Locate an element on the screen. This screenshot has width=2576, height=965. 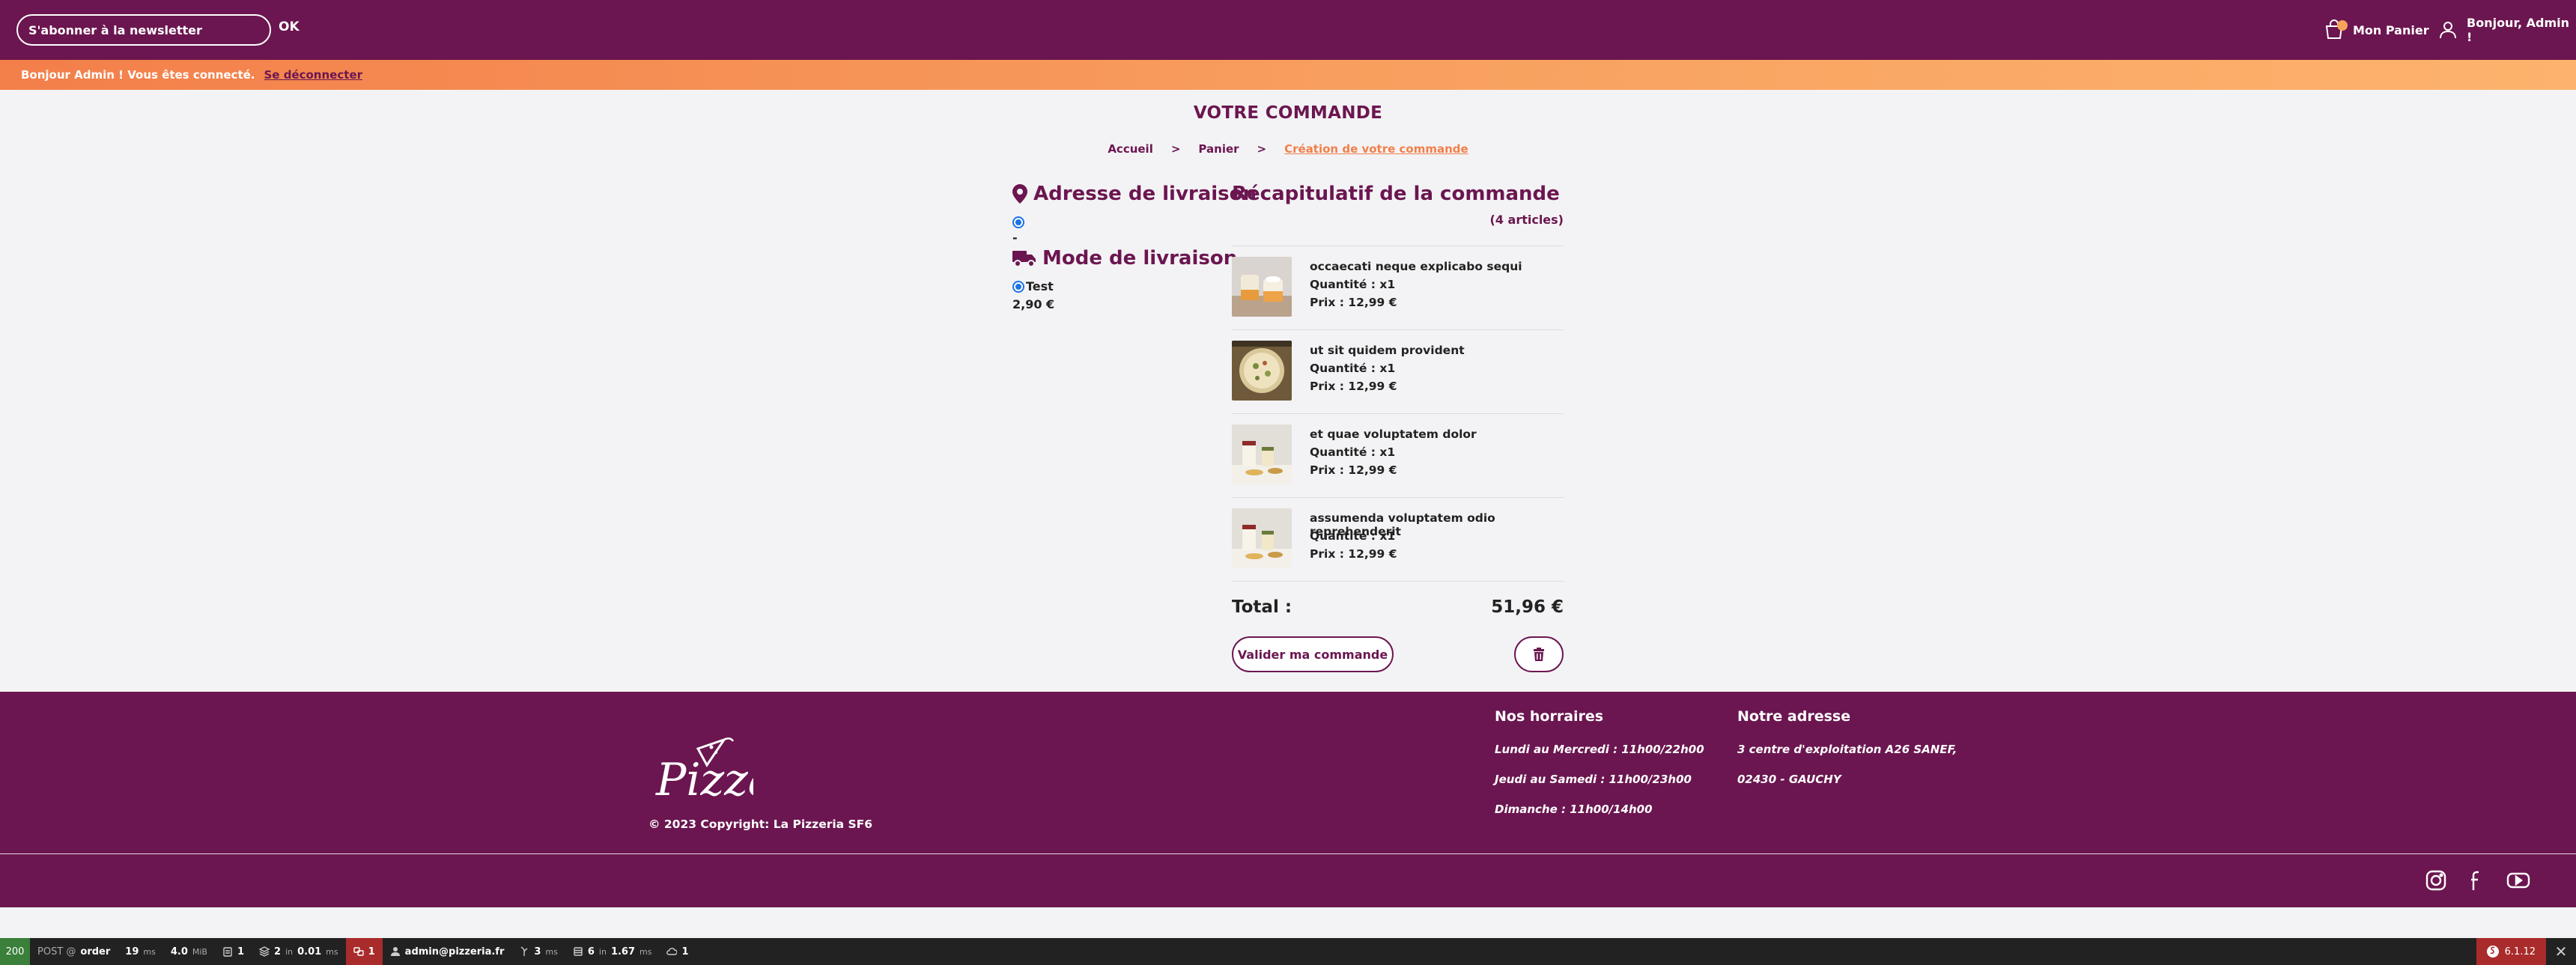
debug-toolbar-right: 6.1.12 ✕ is located at coordinates (2526, 951).